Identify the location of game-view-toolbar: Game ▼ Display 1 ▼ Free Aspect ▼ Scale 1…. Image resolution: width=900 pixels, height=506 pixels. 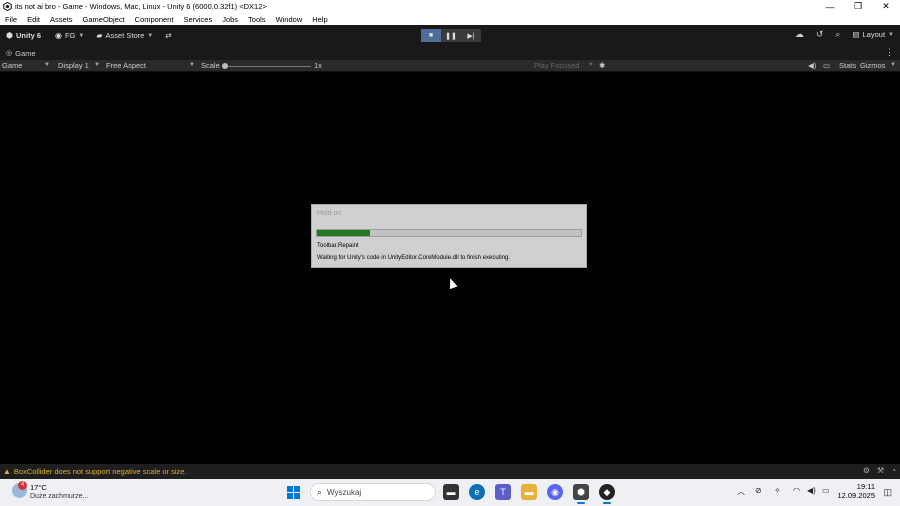
(450, 66).